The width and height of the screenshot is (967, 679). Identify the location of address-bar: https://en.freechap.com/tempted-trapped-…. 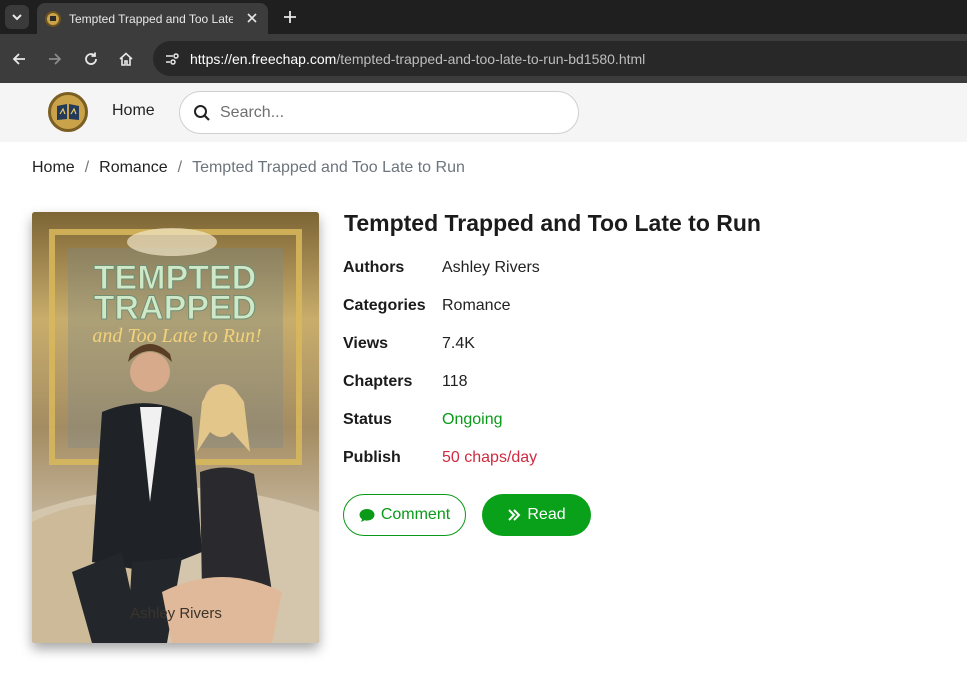
(560, 58).